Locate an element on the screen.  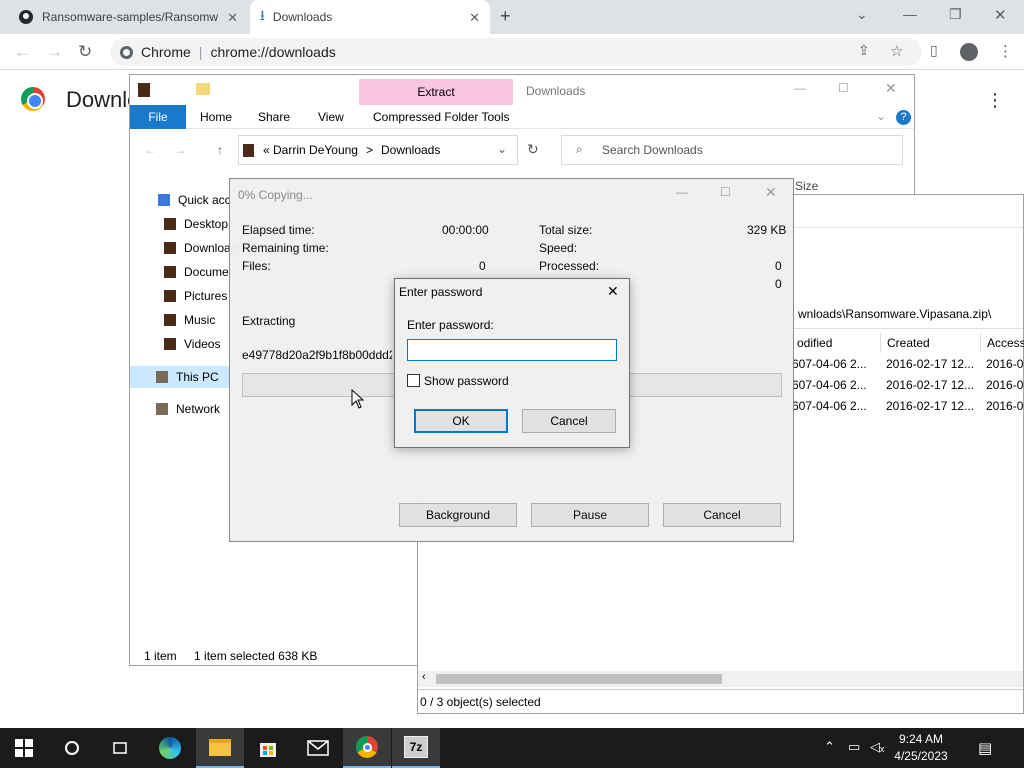
refresh-icon: ↻ is located at coordinates (533, 149).